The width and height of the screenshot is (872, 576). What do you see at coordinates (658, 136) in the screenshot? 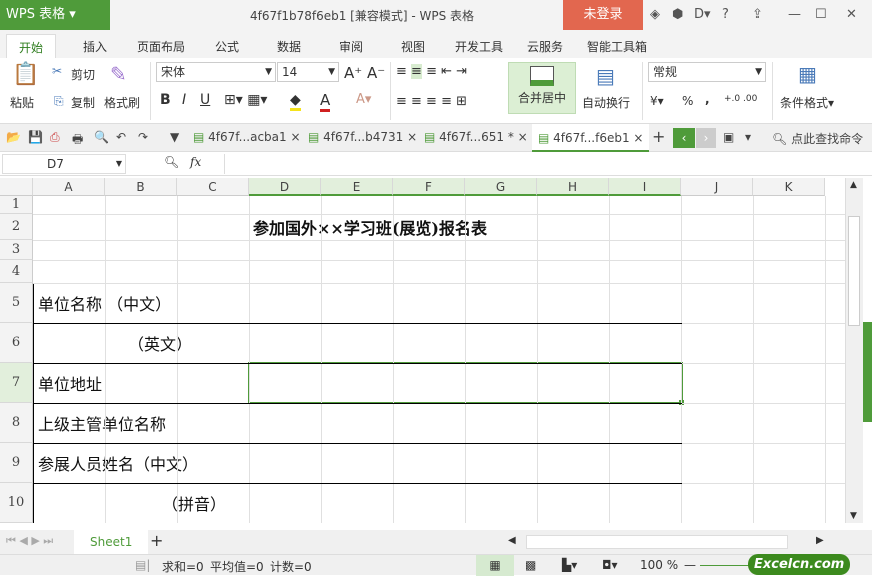
I see `new-tab-button: +` at bounding box center [658, 136].